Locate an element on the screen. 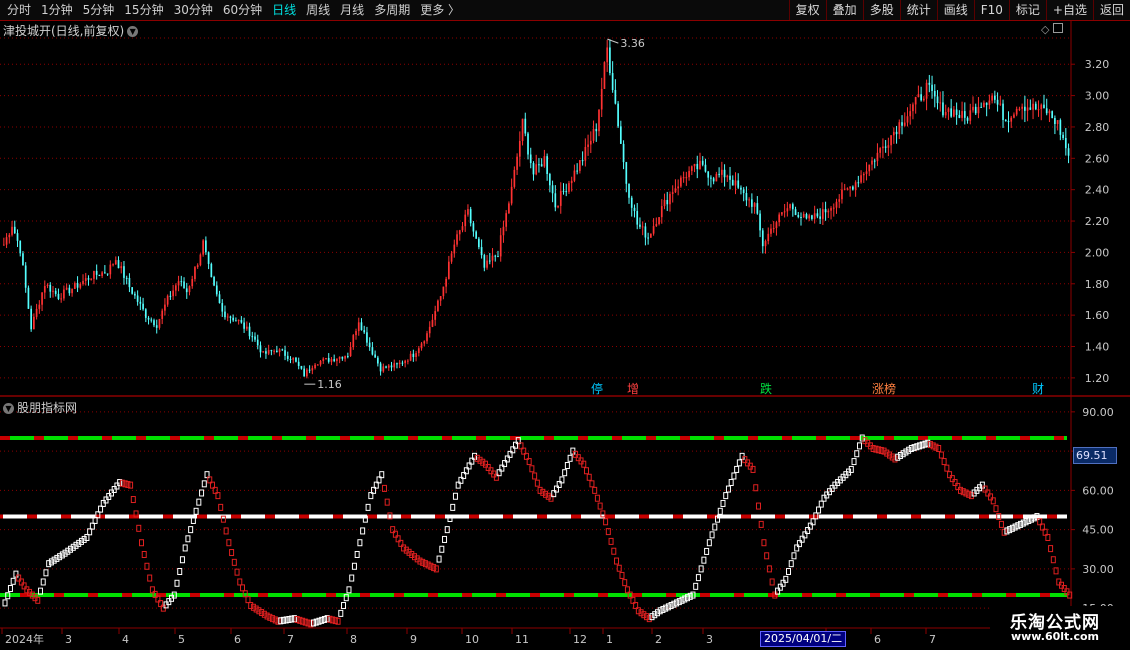 Image resolution: width=1130 pixels, height=650 pixels. min-price-label: 1.16 is located at coordinates (329, 384).